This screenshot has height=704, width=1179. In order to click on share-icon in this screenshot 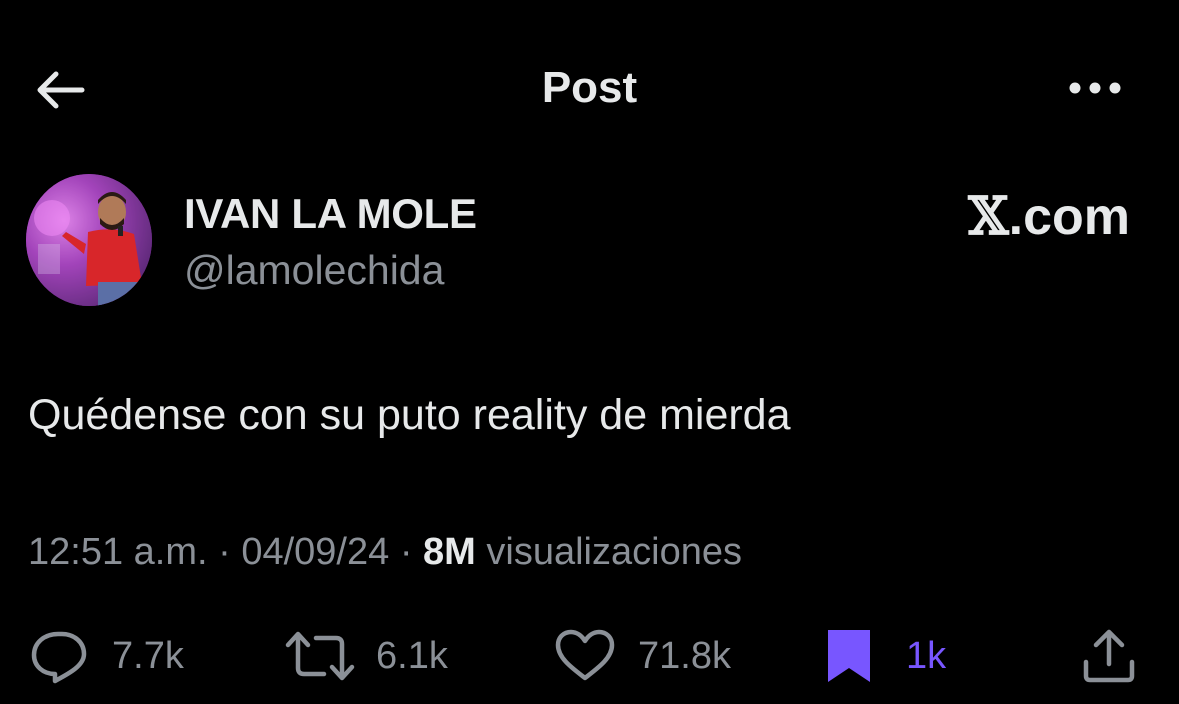, I will do `click(1109, 656)`.